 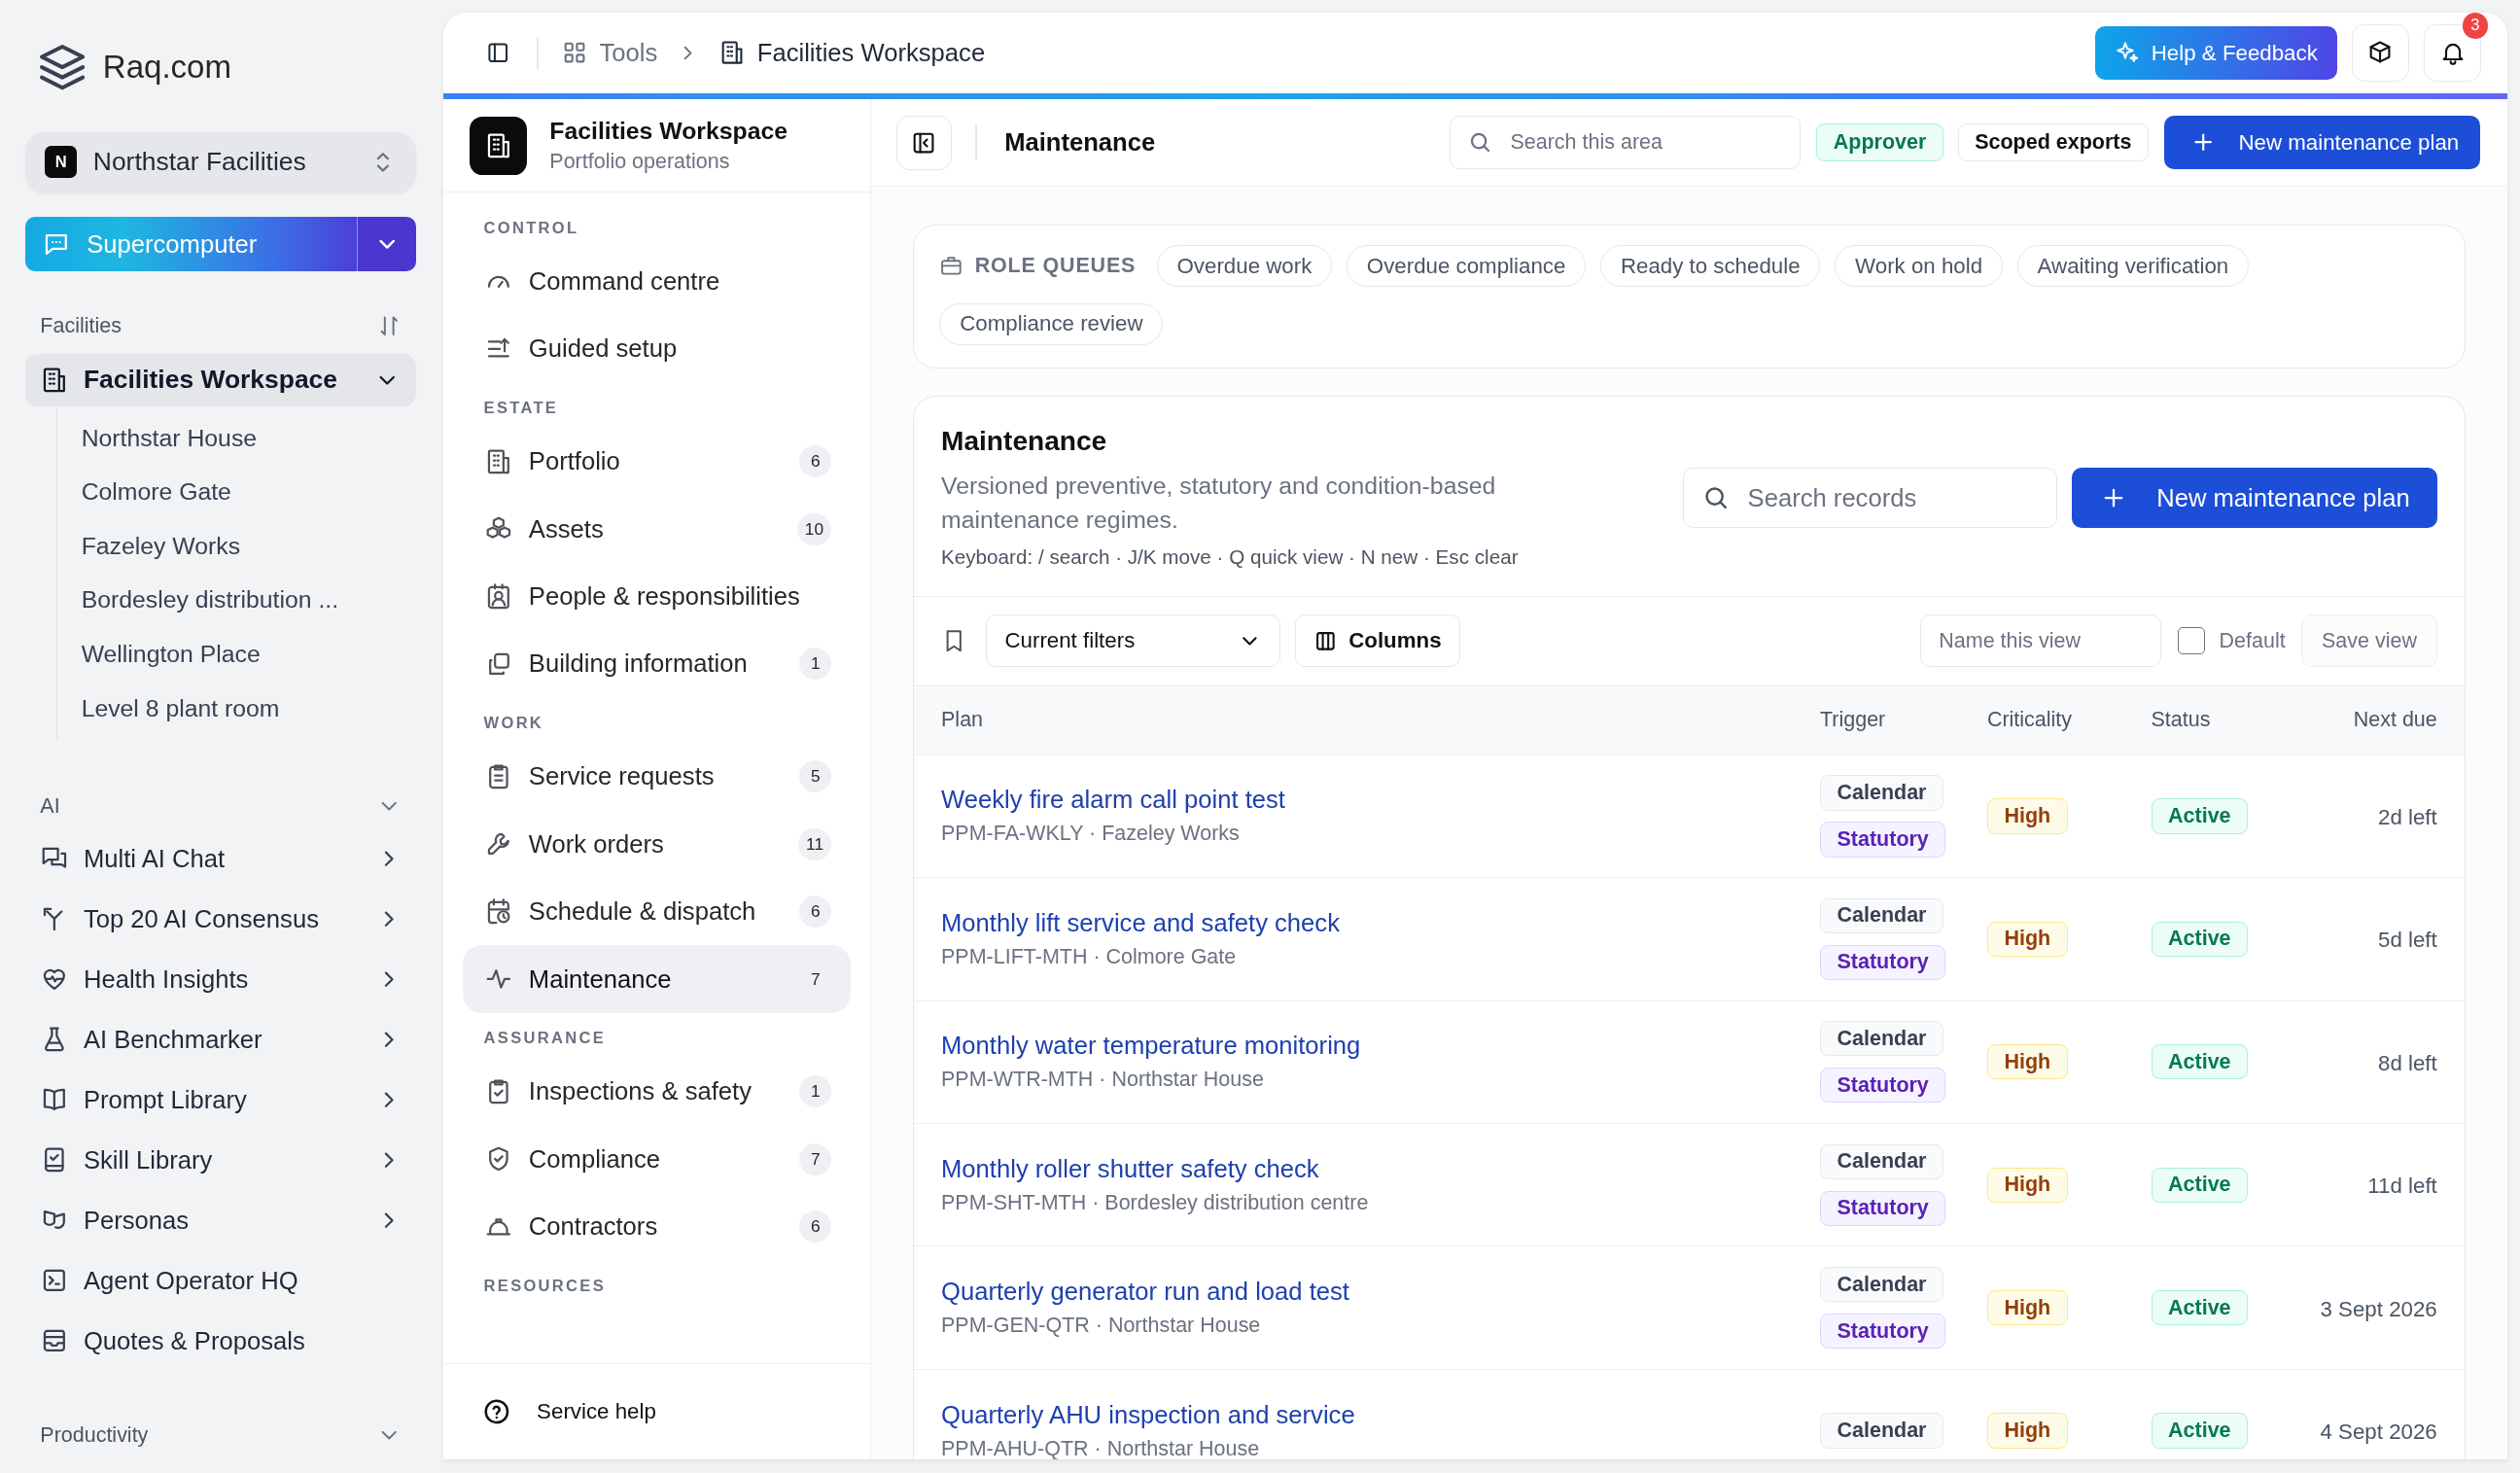 What do you see at coordinates (2407, 816) in the screenshot?
I see `due-date: 2d left` at bounding box center [2407, 816].